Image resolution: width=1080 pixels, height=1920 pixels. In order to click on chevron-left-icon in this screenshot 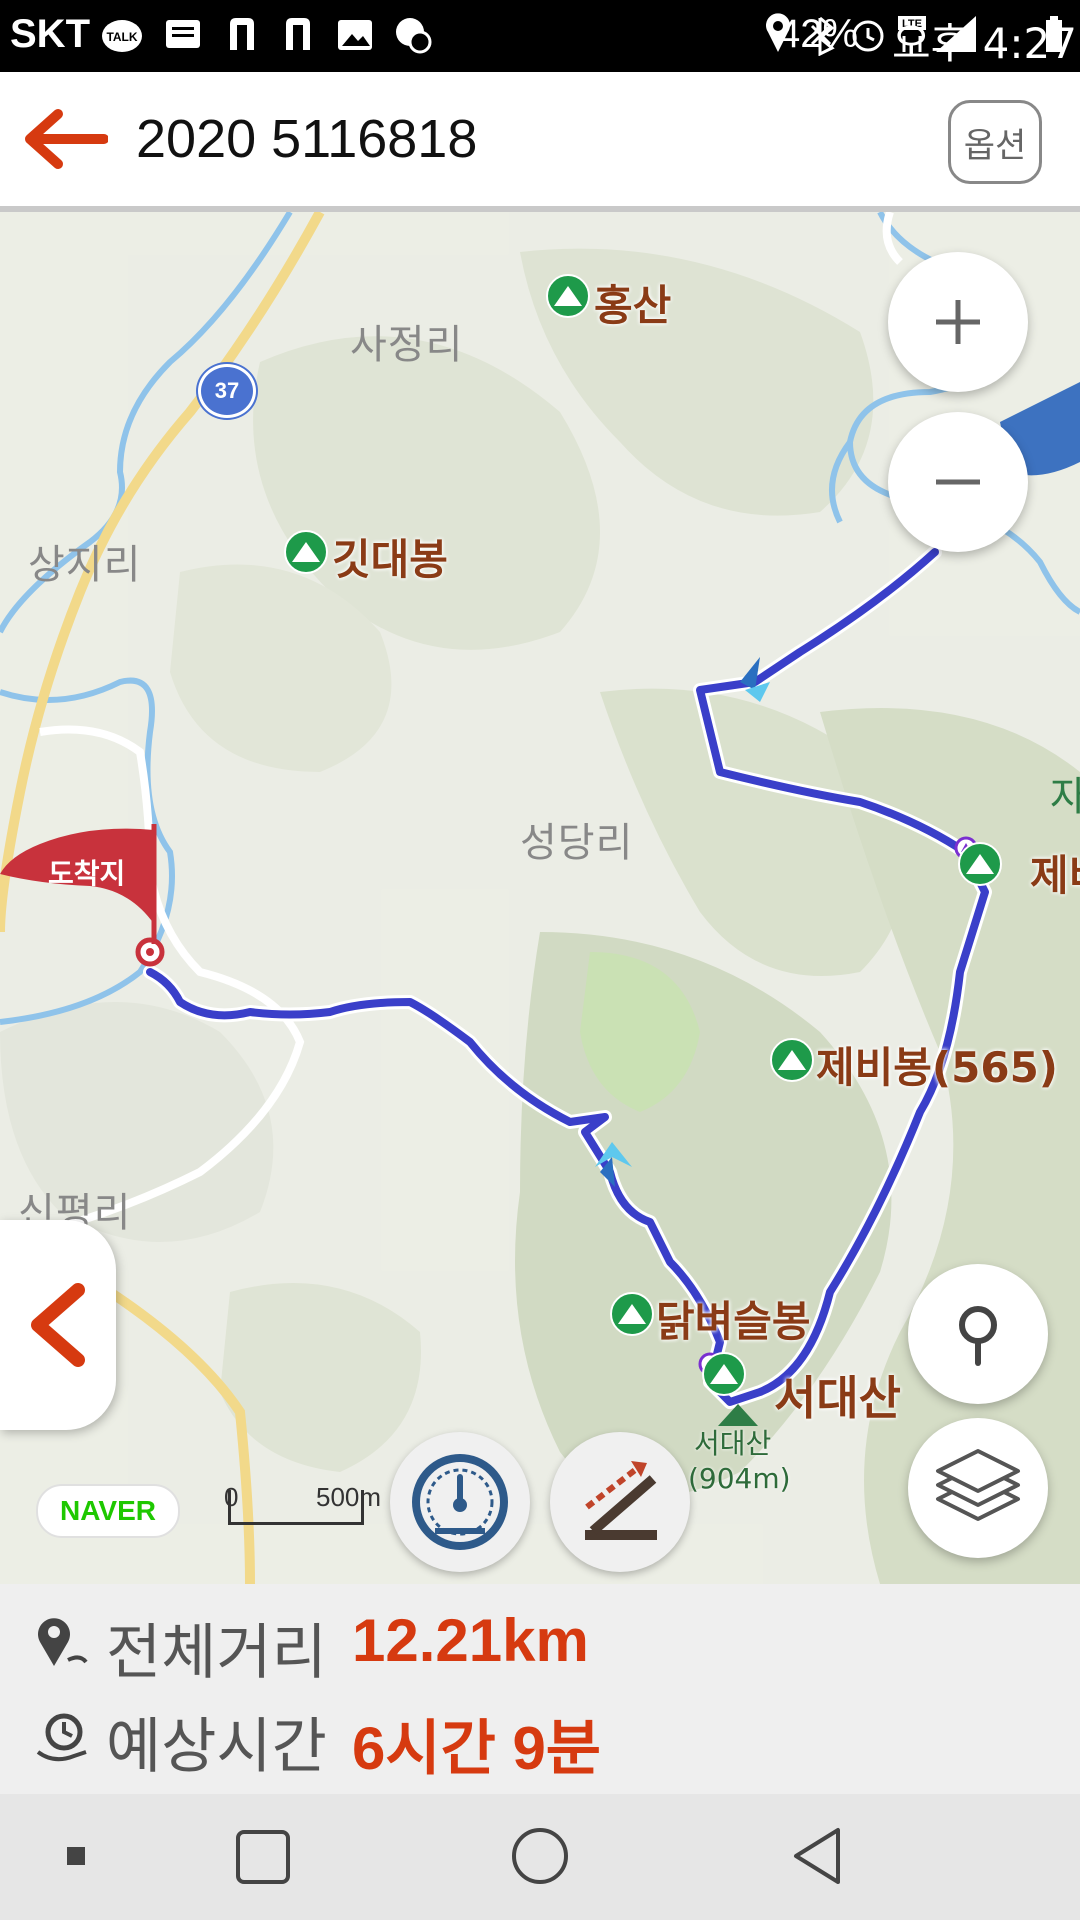, I will do `click(58, 1325)`.